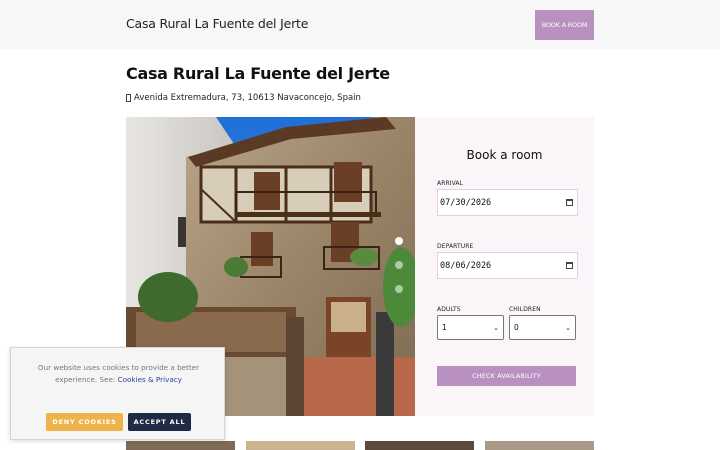 Image resolution: width=720 pixels, height=450 pixels. Describe the element at coordinates (466, 202) in the screenshot. I see `arrival-date-value: 07/30/2026` at that location.